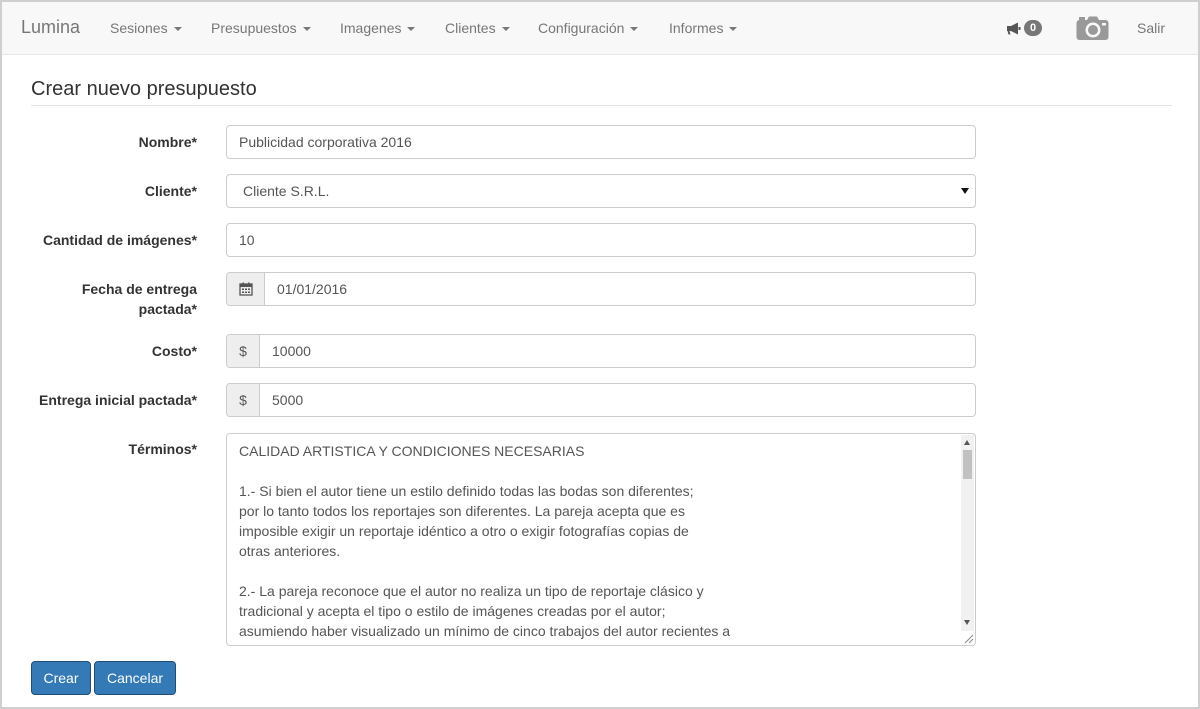 The width and height of the screenshot is (1200, 709). I want to click on camera-icon, so click(1092, 28).